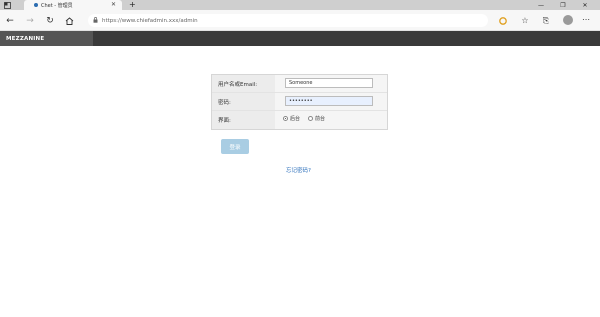 Image resolution: width=600 pixels, height=317 pixels. I want to click on username-row: 用户名或Email:, so click(299, 84).